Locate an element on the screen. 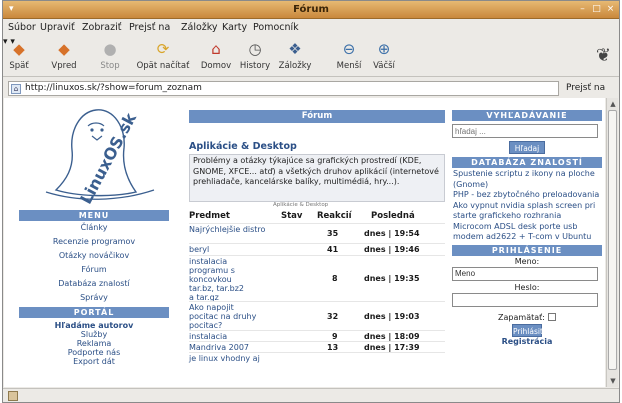 Image resolution: width=622 pixels, height=403 pixels. reload-label: Opät načítať is located at coordinates (163, 66).